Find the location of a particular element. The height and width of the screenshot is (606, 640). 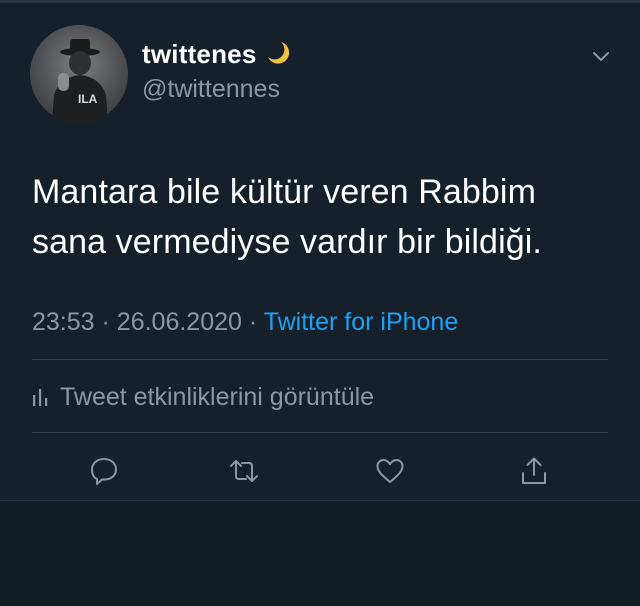

user-handle: @twittennes is located at coordinates (211, 89).